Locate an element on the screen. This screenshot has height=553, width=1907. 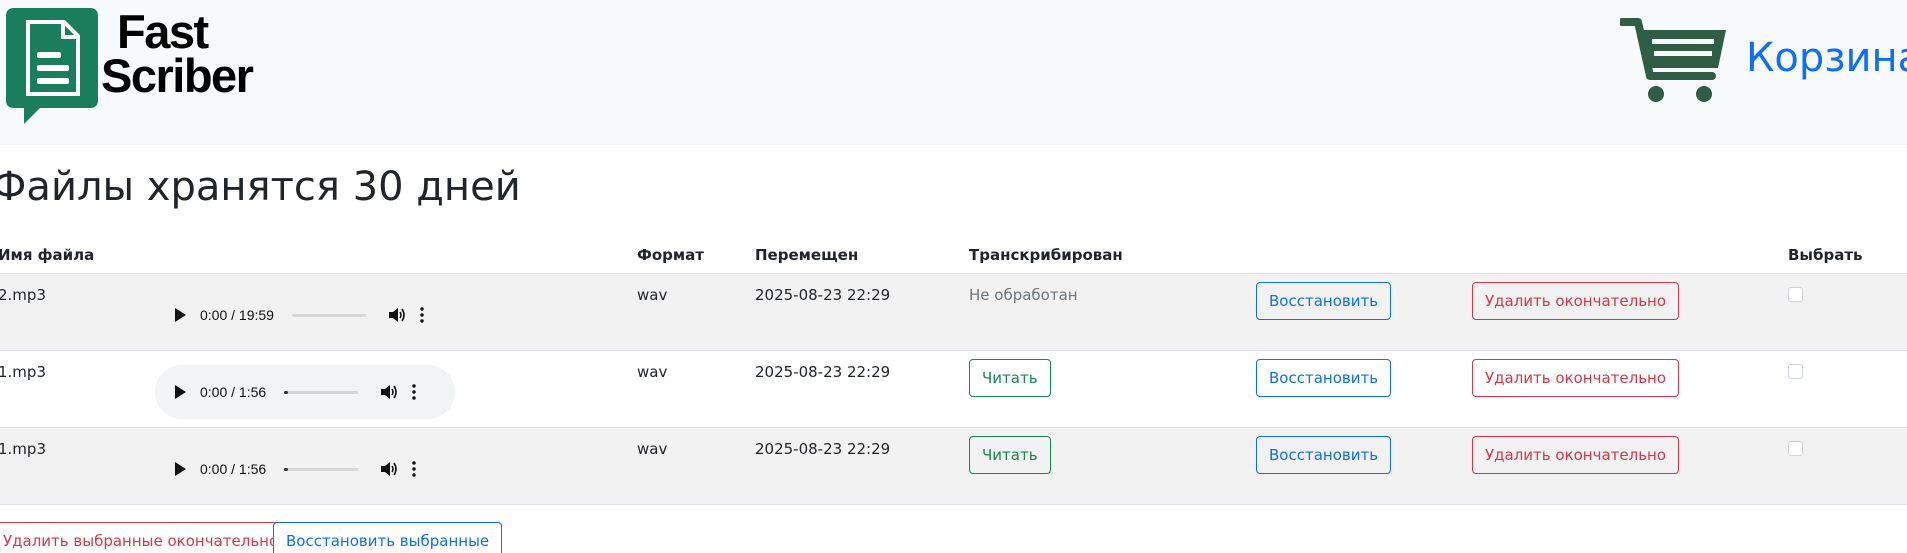
logo-line-fast: Fast is located at coordinates (163, 31).